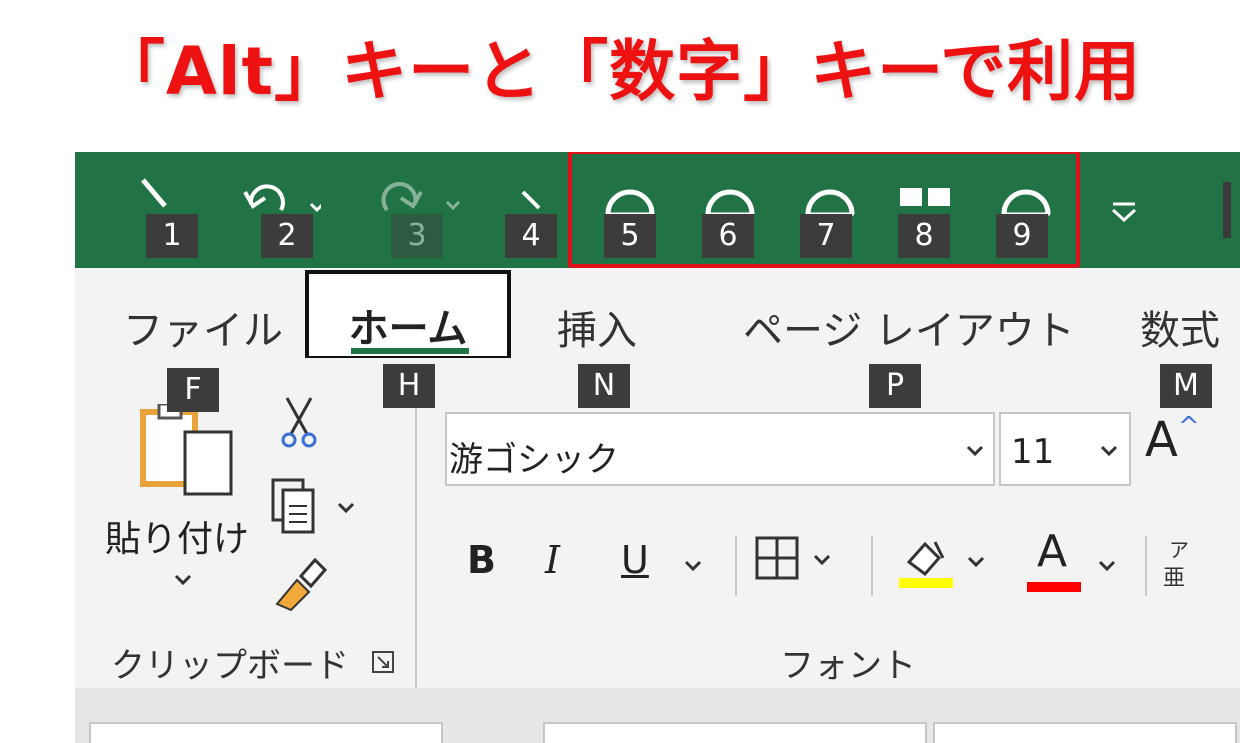  What do you see at coordinates (552, 560) in the screenshot?
I see `italic-button: I` at bounding box center [552, 560].